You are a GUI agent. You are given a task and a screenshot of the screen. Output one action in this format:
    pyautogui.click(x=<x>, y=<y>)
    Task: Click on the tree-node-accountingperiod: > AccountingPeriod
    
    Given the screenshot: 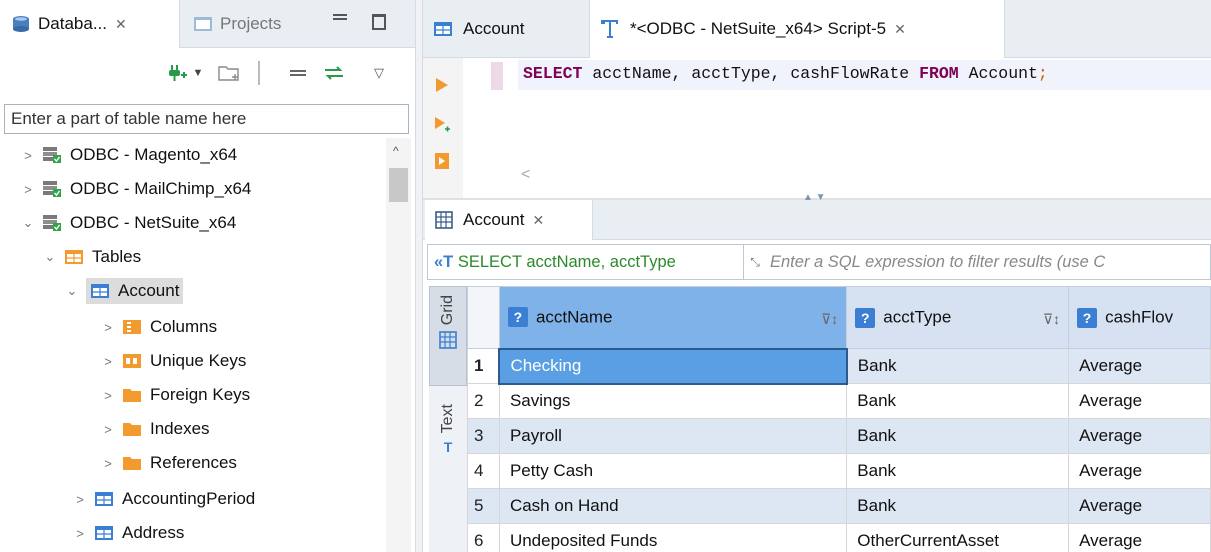 What is the action you would take?
    pyautogui.click(x=163, y=499)
    